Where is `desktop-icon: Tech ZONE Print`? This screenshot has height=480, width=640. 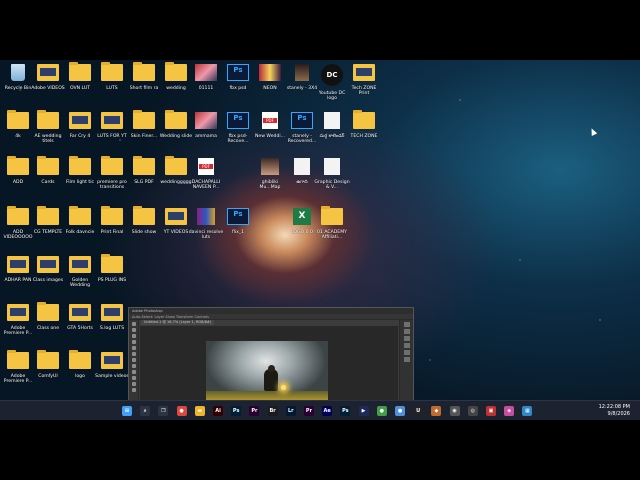 desktop-icon: Tech ZONE Print is located at coordinates (364, 80).